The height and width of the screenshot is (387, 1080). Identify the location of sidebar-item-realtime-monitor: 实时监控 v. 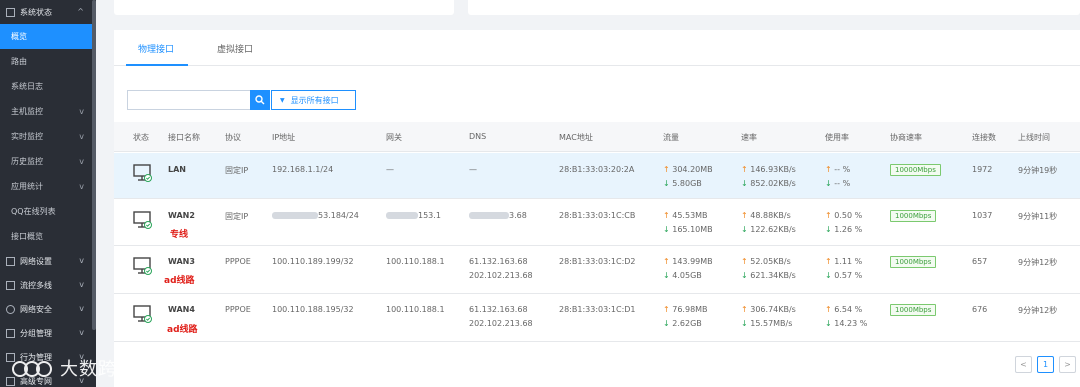
(48, 136).